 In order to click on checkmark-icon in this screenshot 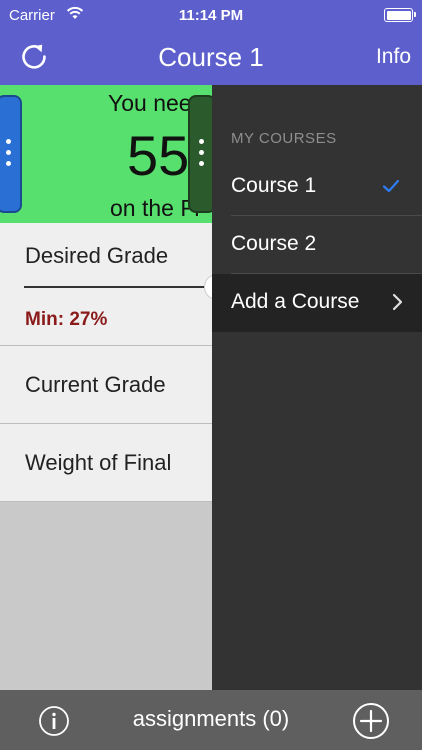, I will do `click(391, 186)`.